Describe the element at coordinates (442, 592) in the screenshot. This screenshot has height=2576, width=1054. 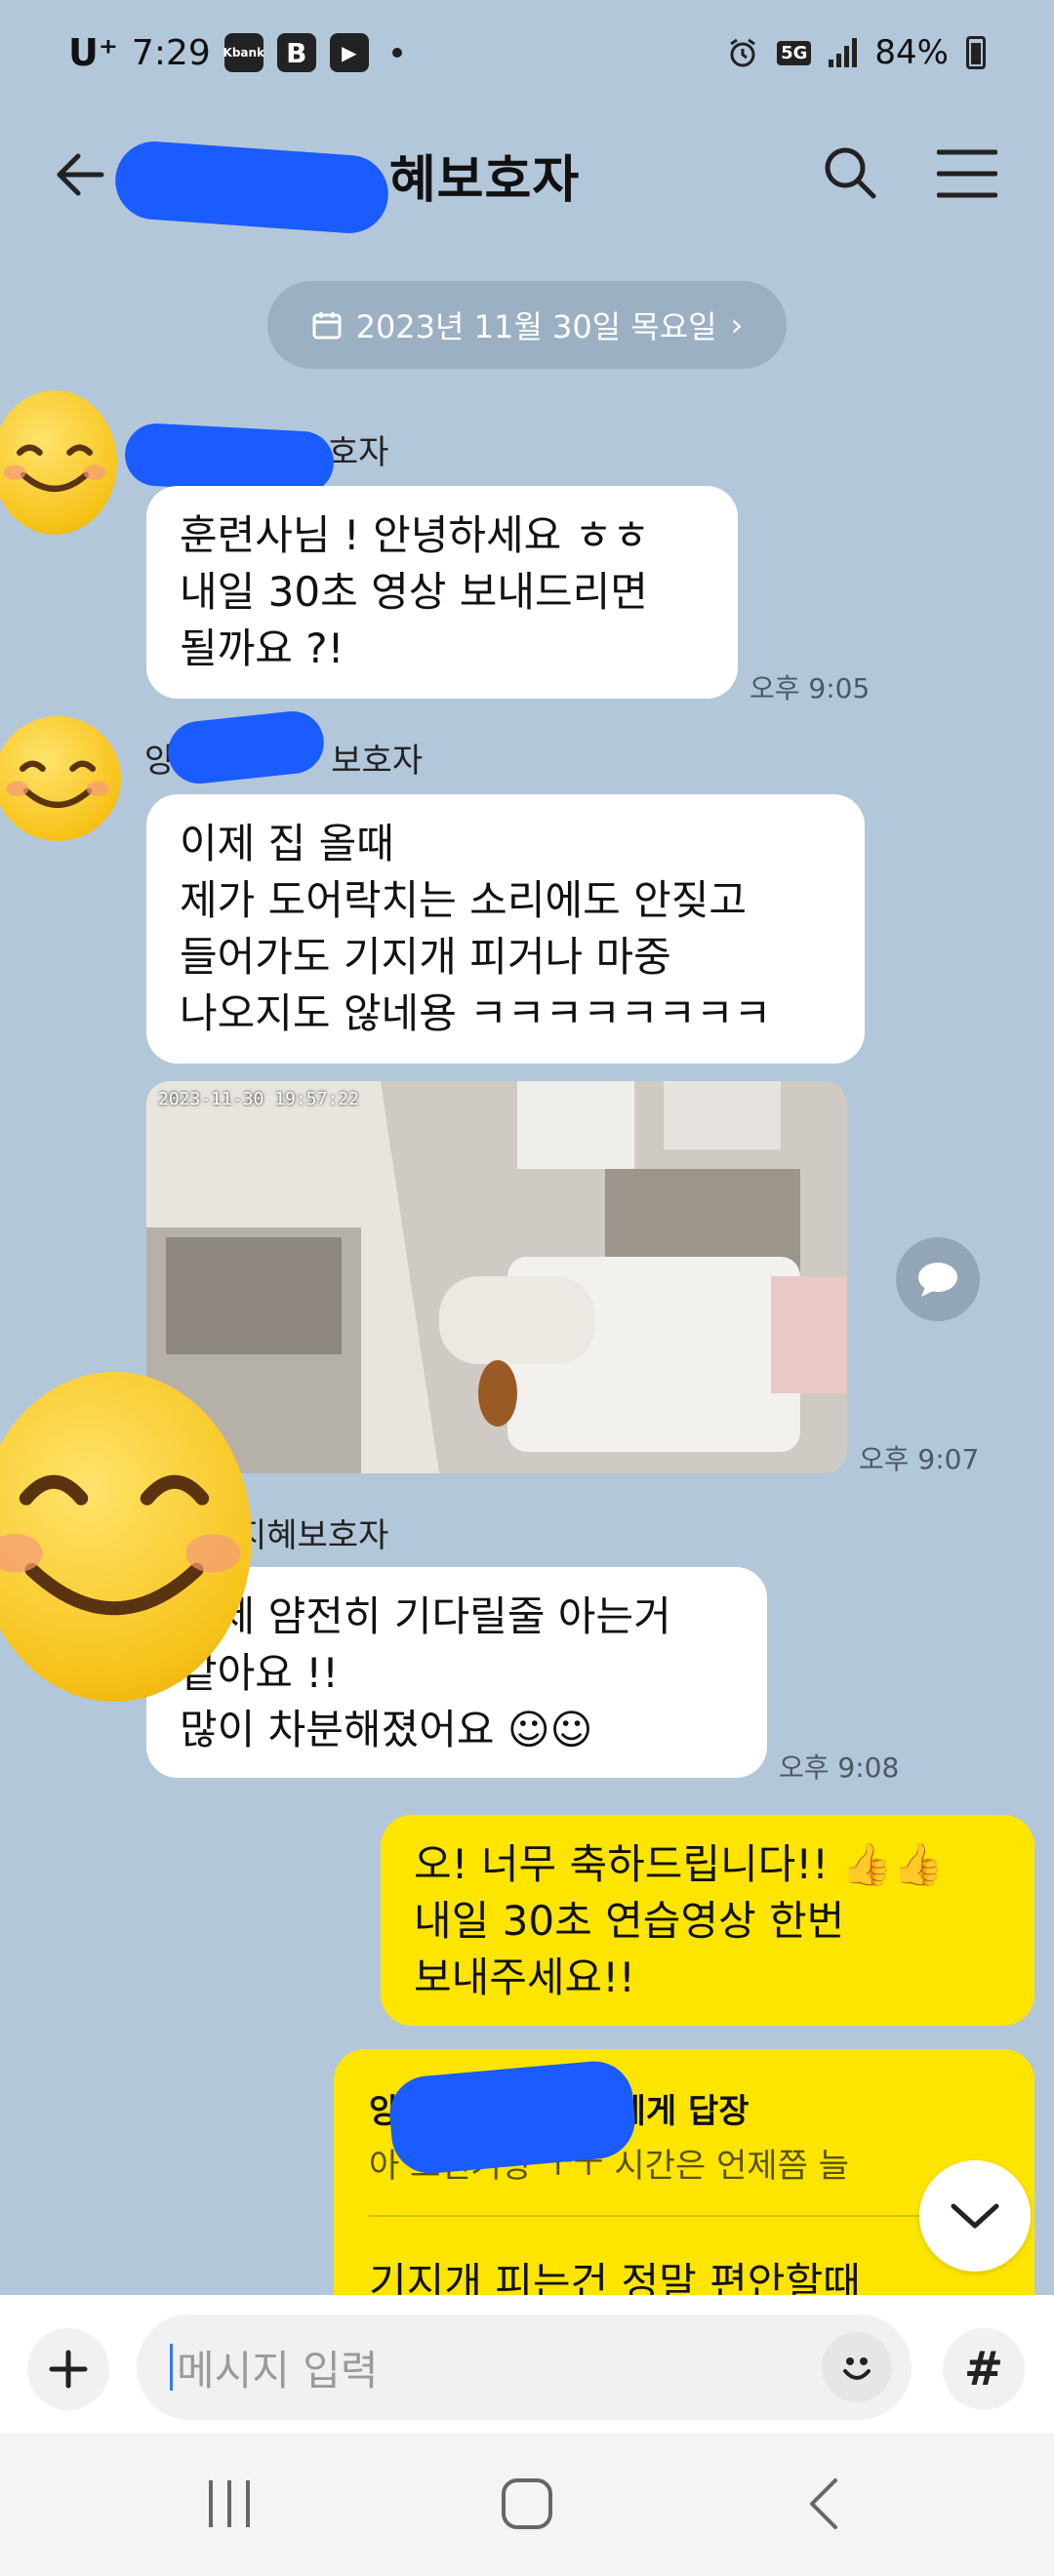
I see `message-bubble: 훈련사님 ! 안녕하세요 ㅎㅎ 내일 30초 영상 보내드리면 될까요 ?!` at that location.